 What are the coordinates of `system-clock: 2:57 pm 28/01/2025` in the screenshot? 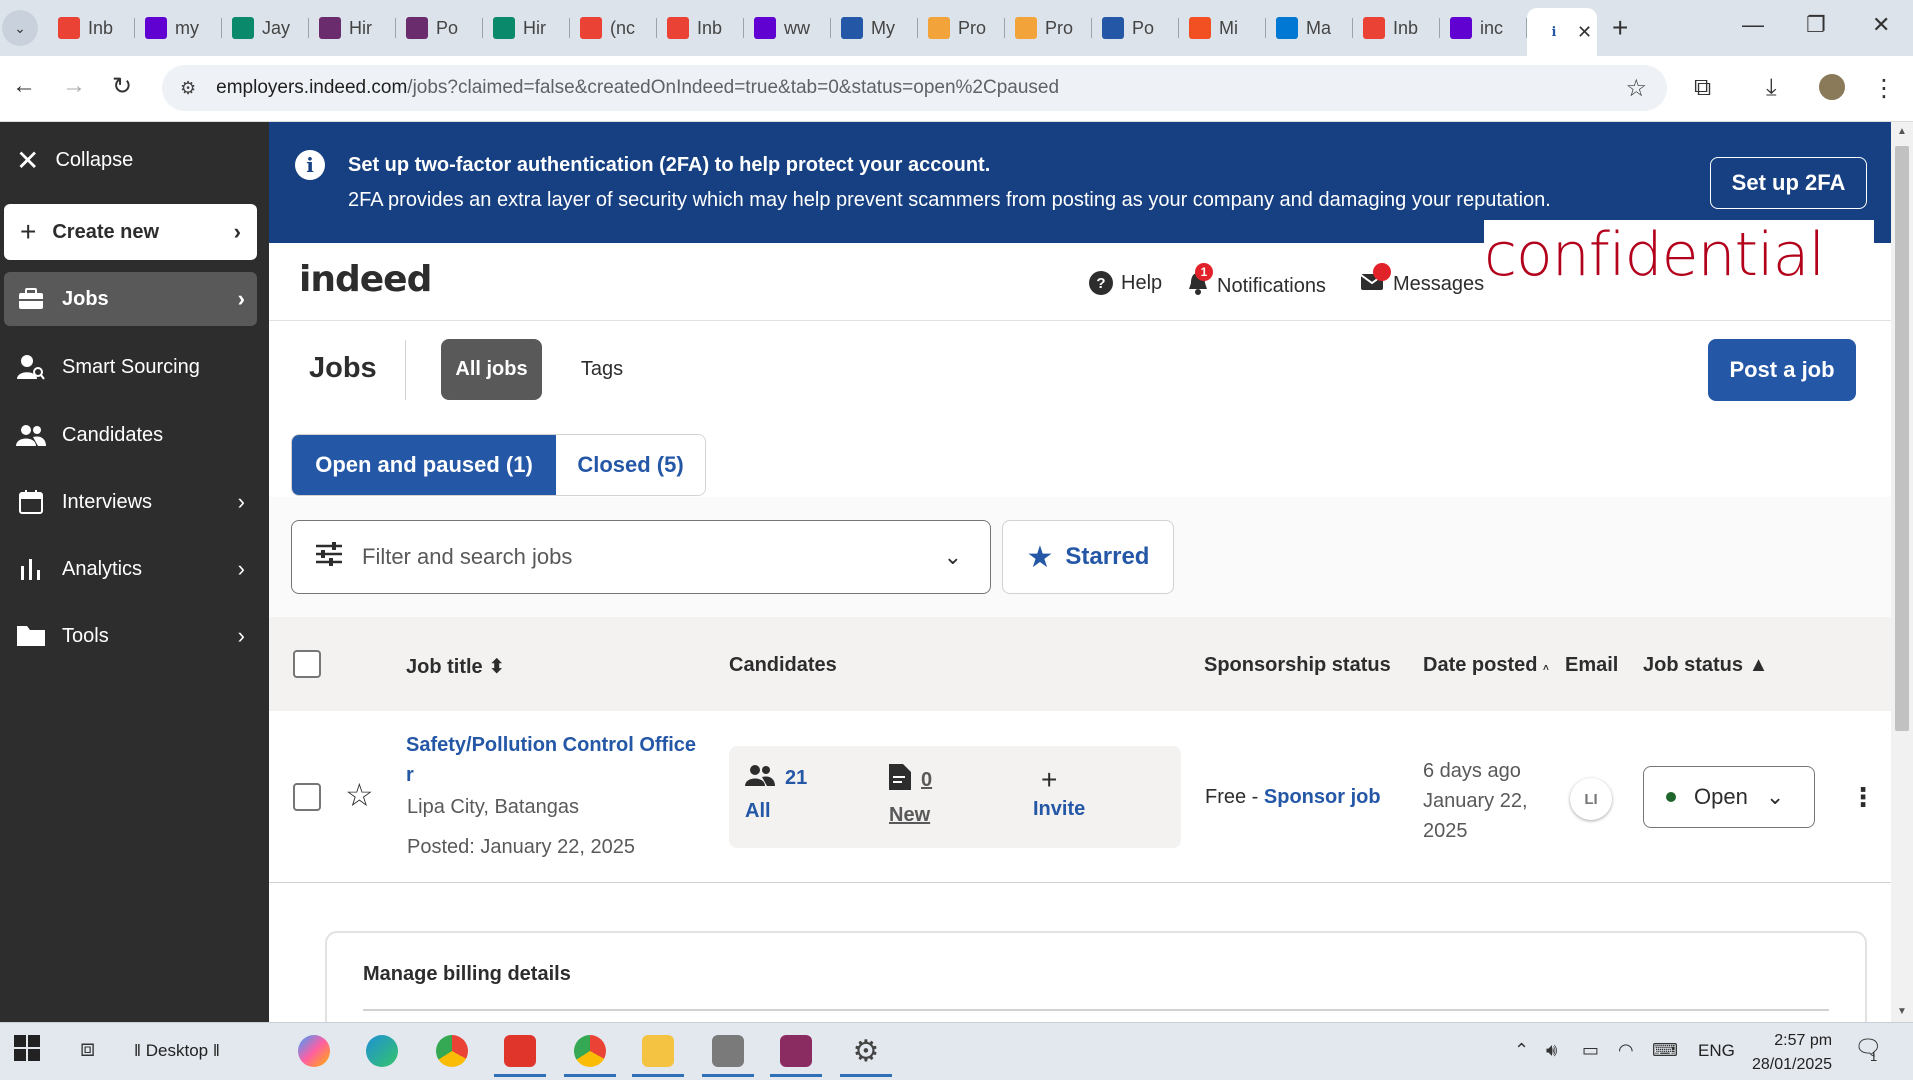 It's located at (1792, 1053).